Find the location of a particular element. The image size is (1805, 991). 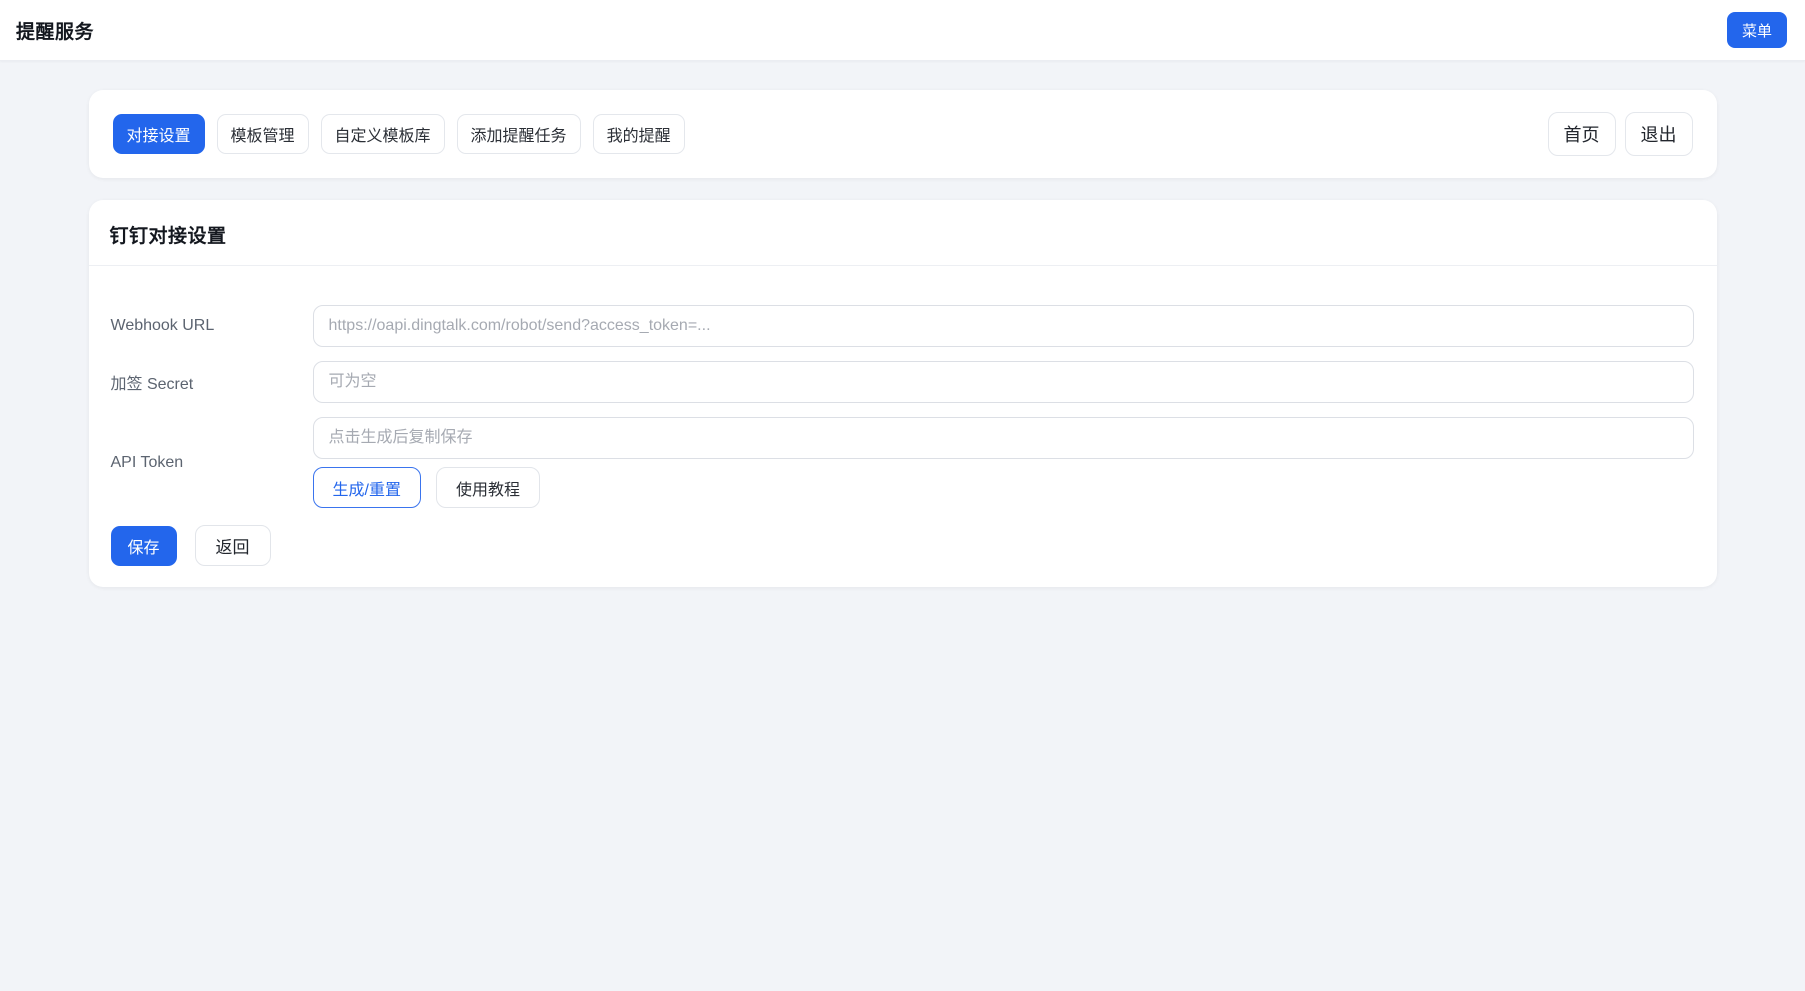

secret-label: 加签 Secret is located at coordinates (152, 384).